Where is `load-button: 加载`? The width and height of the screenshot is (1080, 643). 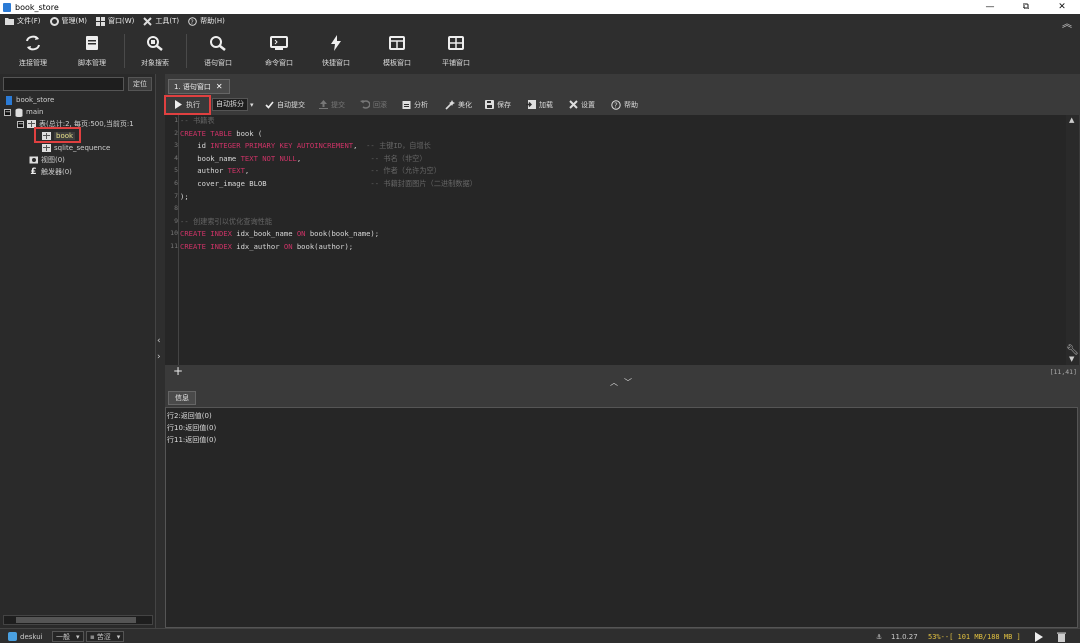
load-button: 加载 is located at coordinates (539, 104).